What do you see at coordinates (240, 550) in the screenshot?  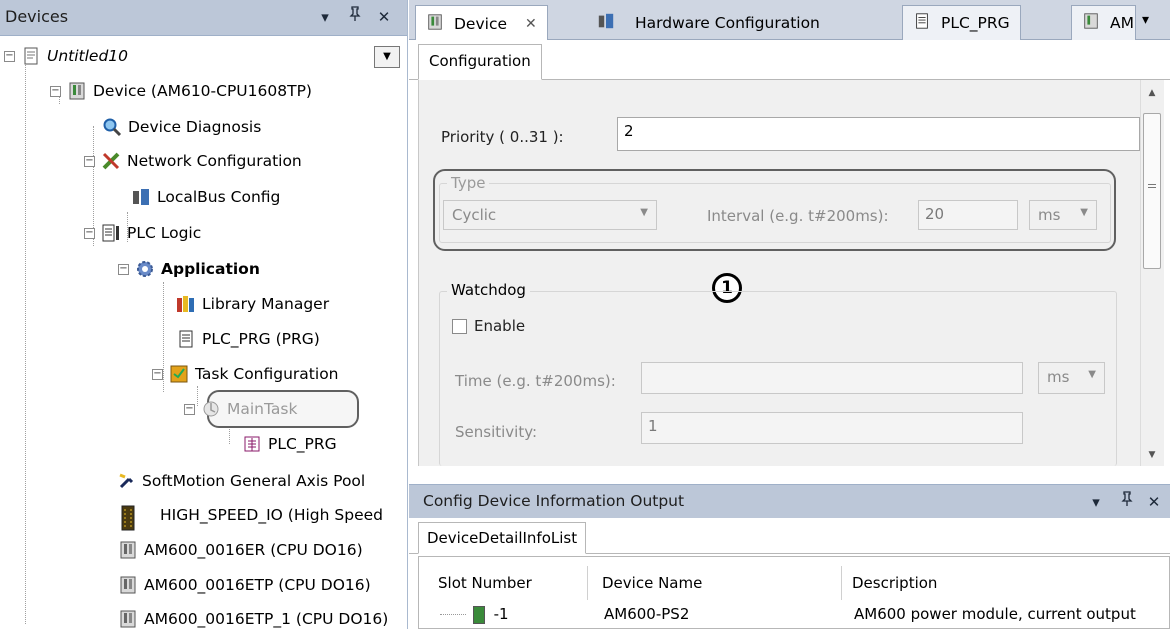 I see `tree-item-am600-0016er: AM600_0016ER (CPU DO16)` at bounding box center [240, 550].